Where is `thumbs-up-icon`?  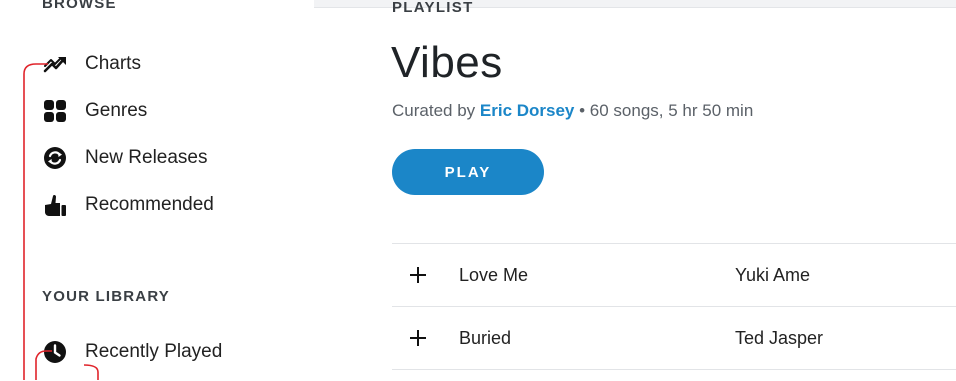 thumbs-up-icon is located at coordinates (55, 205).